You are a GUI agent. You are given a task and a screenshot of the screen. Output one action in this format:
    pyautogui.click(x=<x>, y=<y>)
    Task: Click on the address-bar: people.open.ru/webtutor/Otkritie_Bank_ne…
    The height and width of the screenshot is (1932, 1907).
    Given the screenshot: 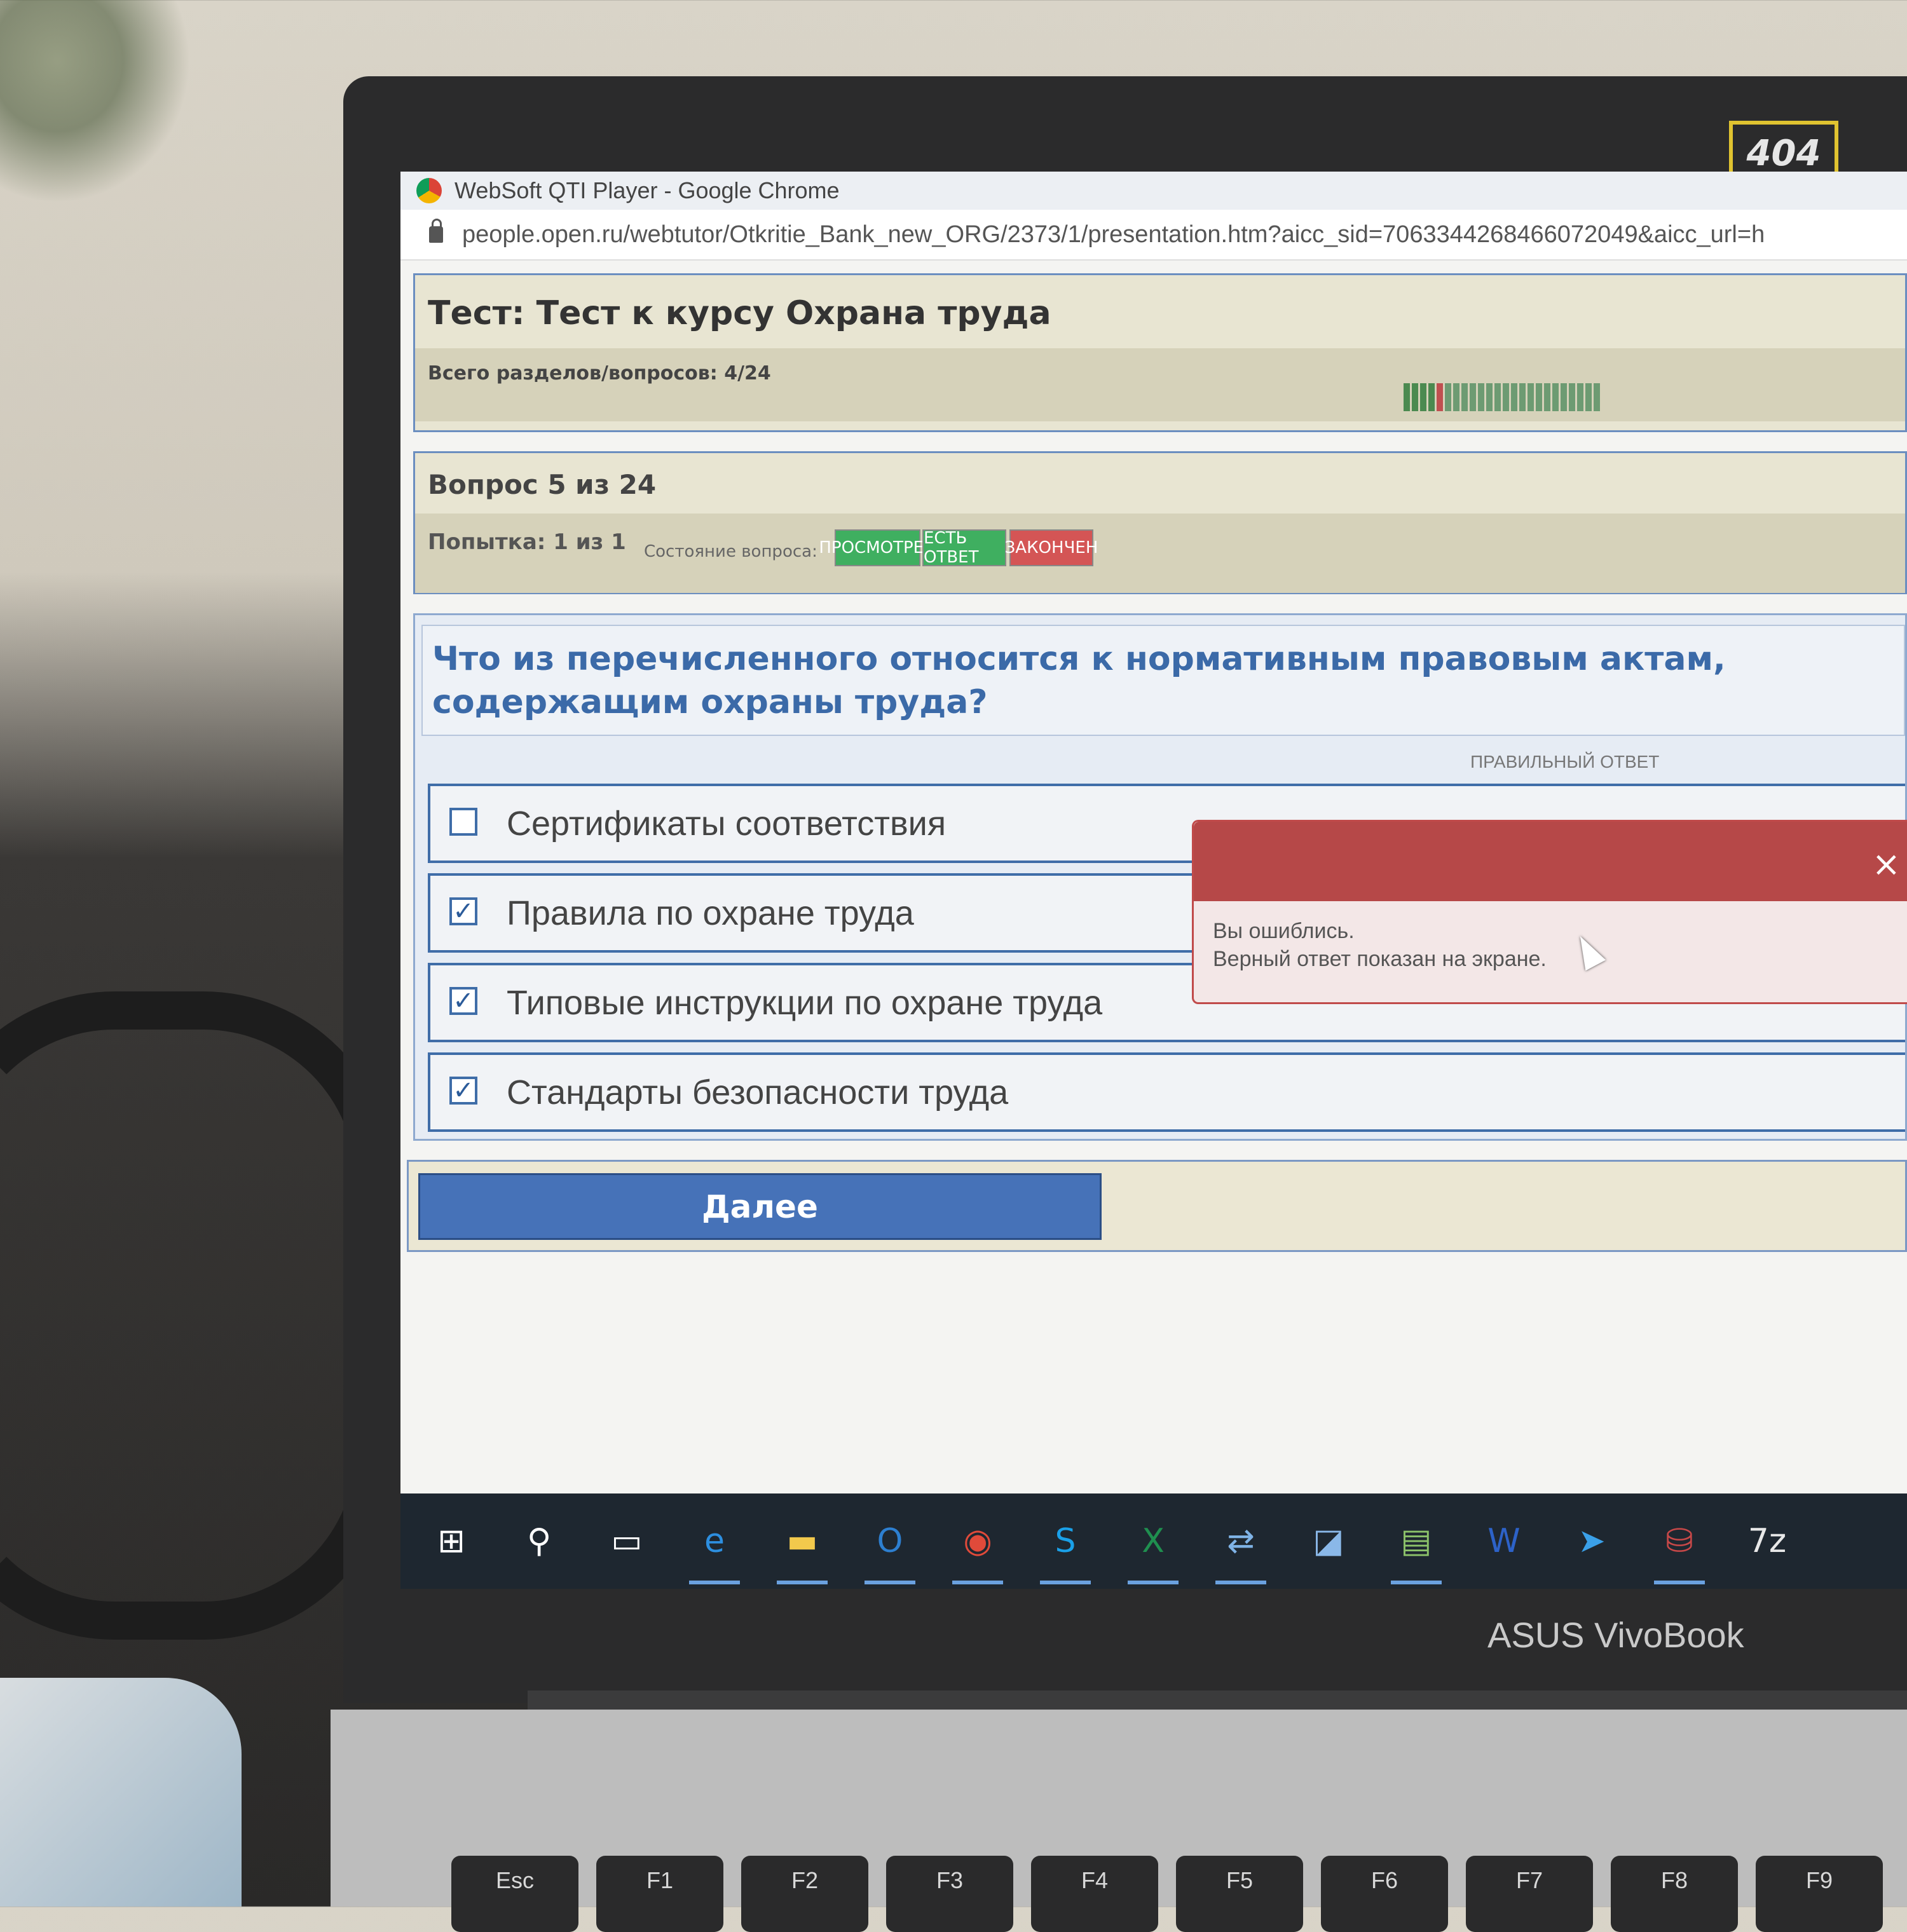 What is the action you would take?
    pyautogui.click(x=1153, y=236)
    